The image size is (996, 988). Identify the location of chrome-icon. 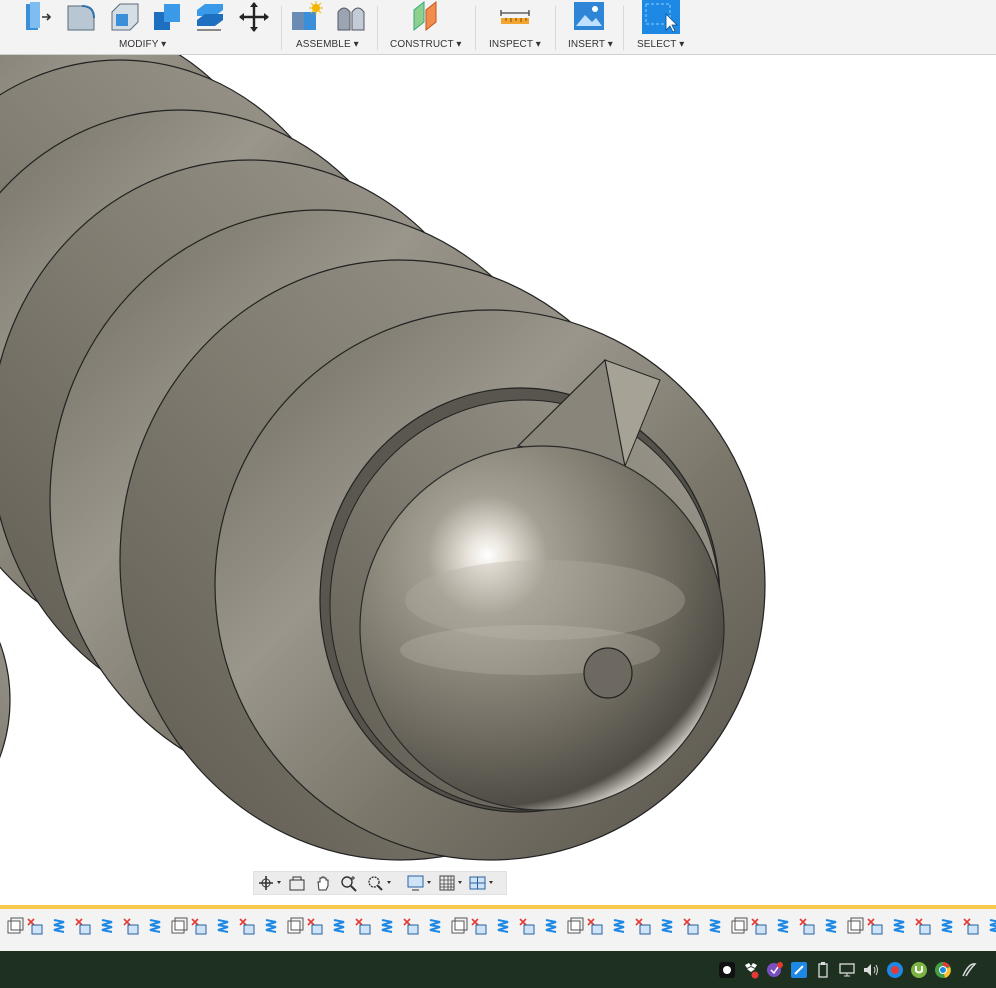
(943, 970).